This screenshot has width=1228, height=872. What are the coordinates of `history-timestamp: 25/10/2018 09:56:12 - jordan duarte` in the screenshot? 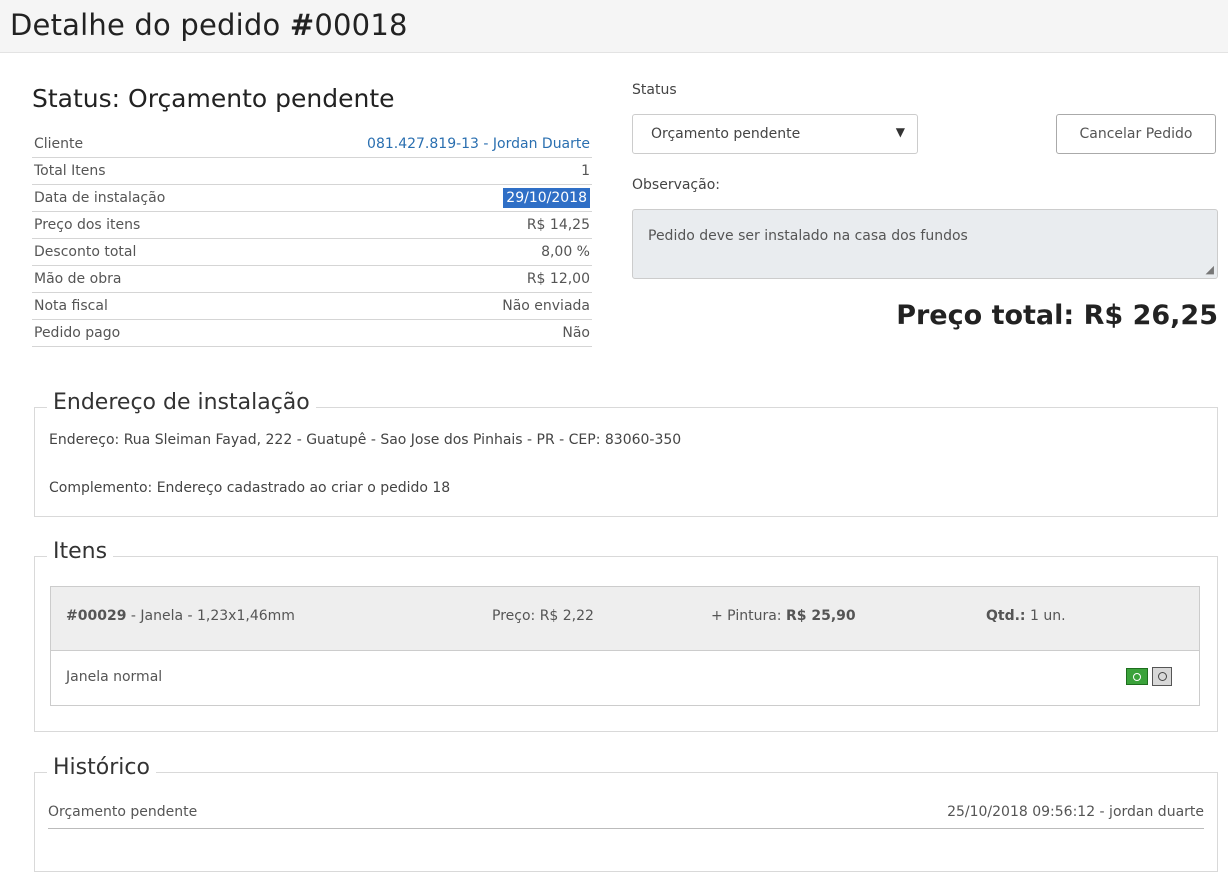 It's located at (1075, 812).